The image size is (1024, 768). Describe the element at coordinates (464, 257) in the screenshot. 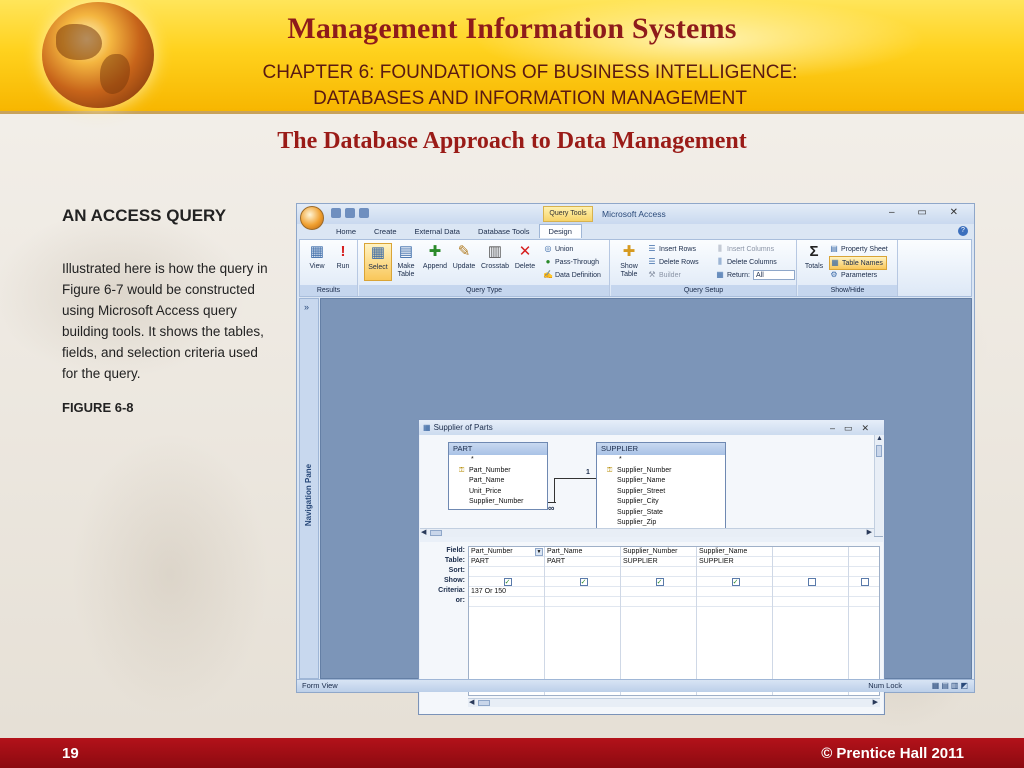

I see `update-button: ✎ Update` at that location.